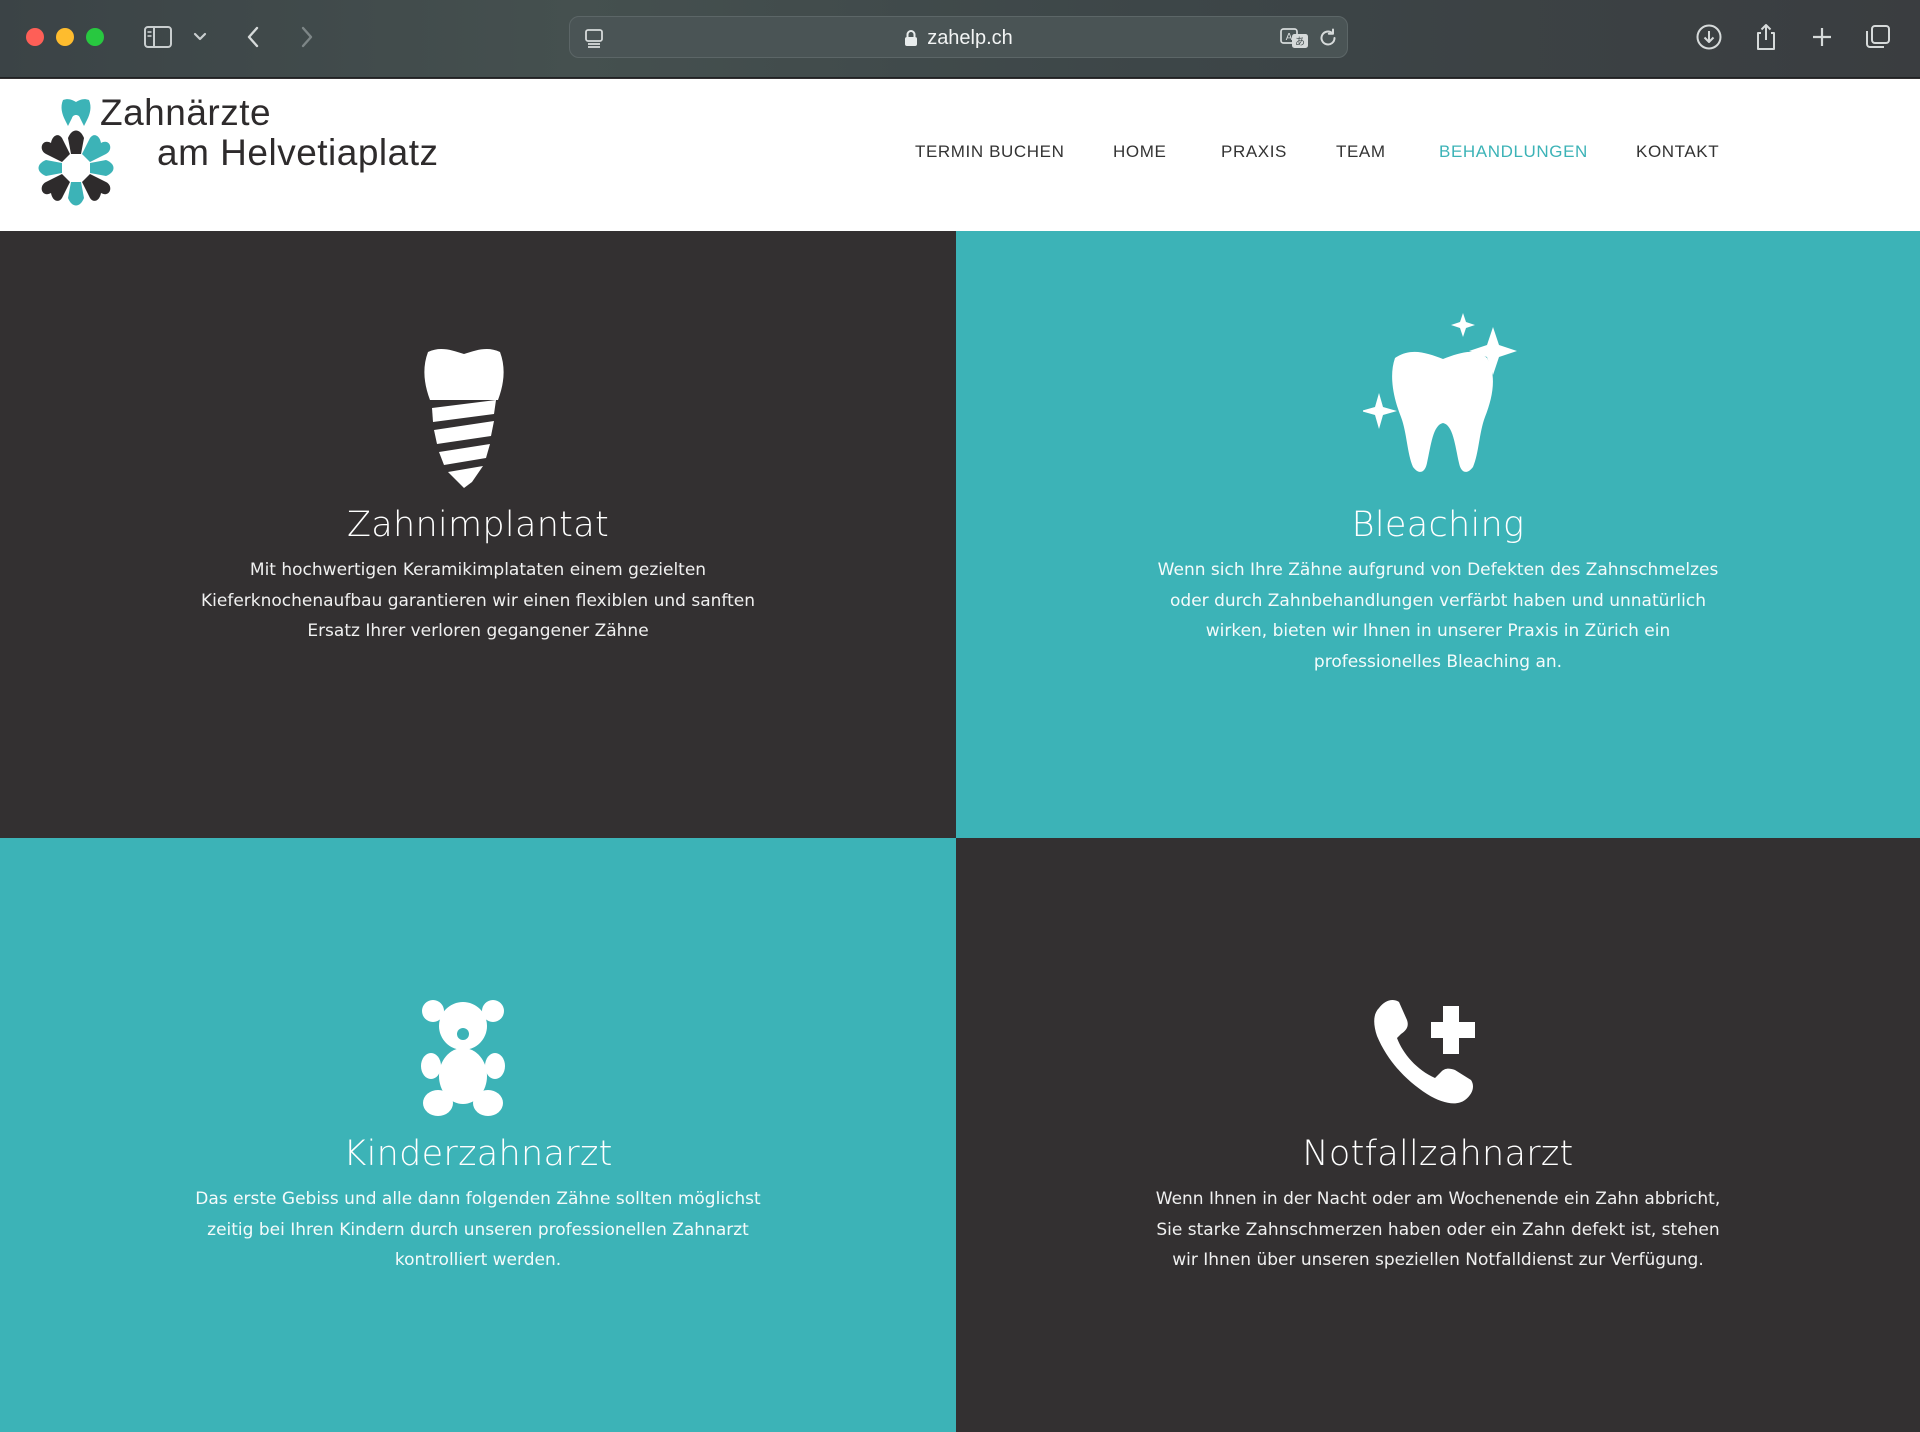 The width and height of the screenshot is (1920, 1432). What do you see at coordinates (1361, 152) in the screenshot?
I see `nav-team: TEAM` at bounding box center [1361, 152].